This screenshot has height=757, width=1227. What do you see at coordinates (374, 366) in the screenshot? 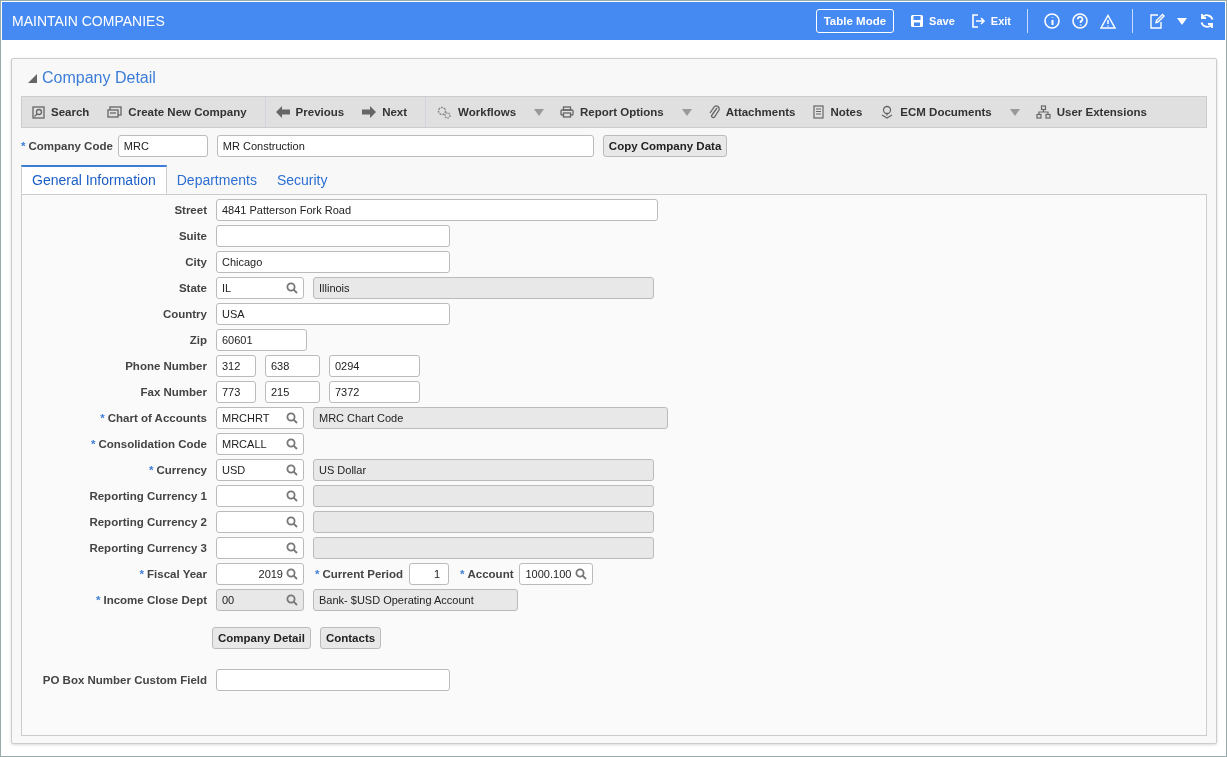
I see `input-field: 0294` at bounding box center [374, 366].